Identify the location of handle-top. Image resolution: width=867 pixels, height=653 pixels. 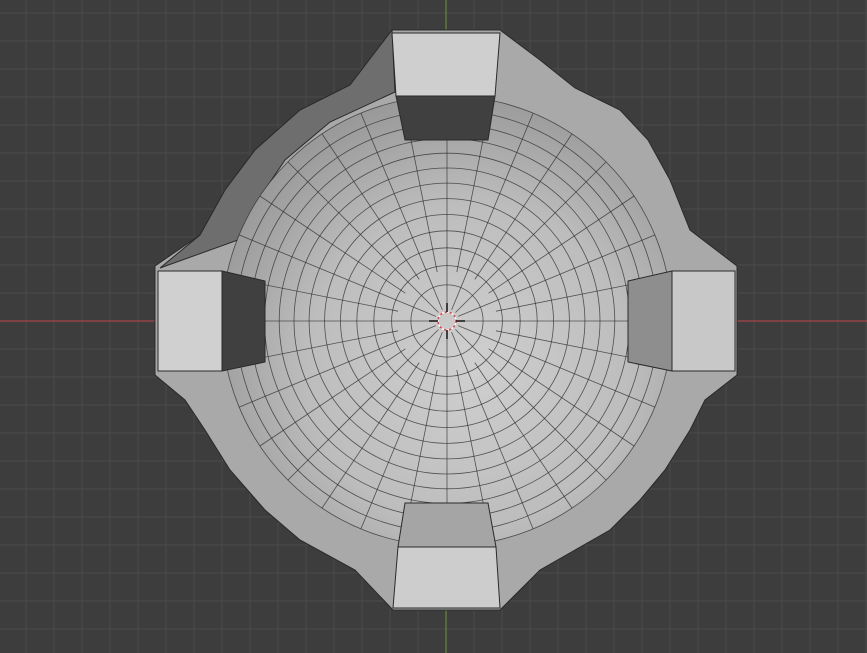
(446, 86).